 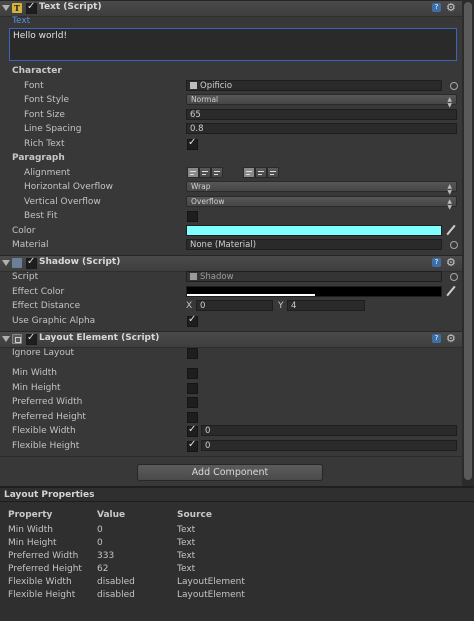 What do you see at coordinates (321, 101) in the screenshot?
I see `font-style-dropdown: Normal ▲ ▼` at bounding box center [321, 101].